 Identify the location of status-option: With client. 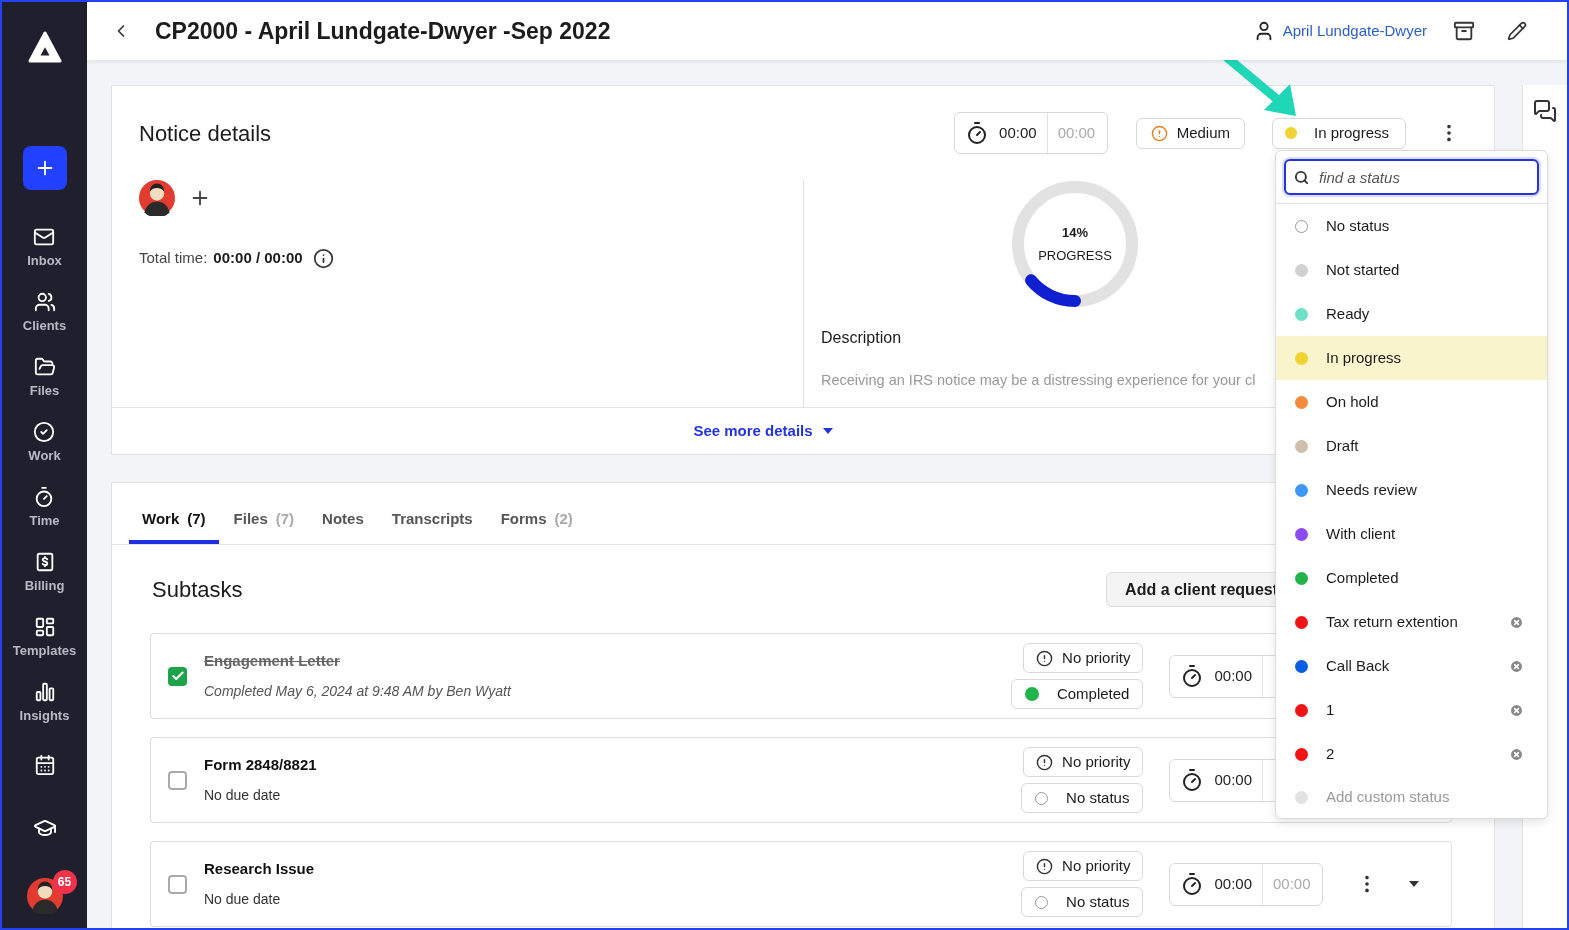
(1411, 534).